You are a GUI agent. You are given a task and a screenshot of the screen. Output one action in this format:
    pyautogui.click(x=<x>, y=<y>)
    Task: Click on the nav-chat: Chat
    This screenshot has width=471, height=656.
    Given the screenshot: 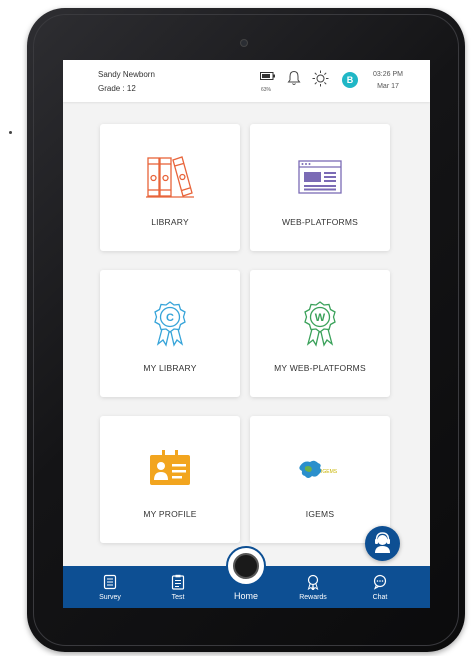 What is the action you would take?
    pyautogui.click(x=380, y=587)
    